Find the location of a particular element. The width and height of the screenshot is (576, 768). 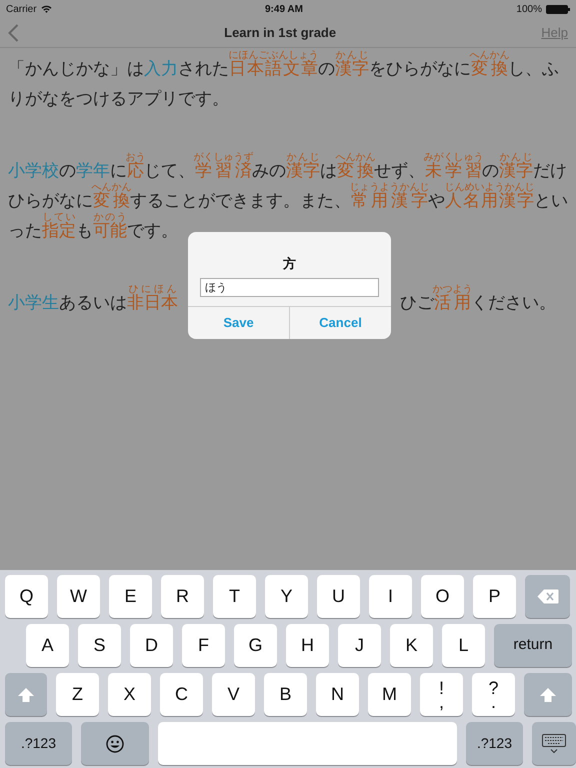

paragraph-text: ひご活用 かつよう ください。 is located at coordinates (478, 299).